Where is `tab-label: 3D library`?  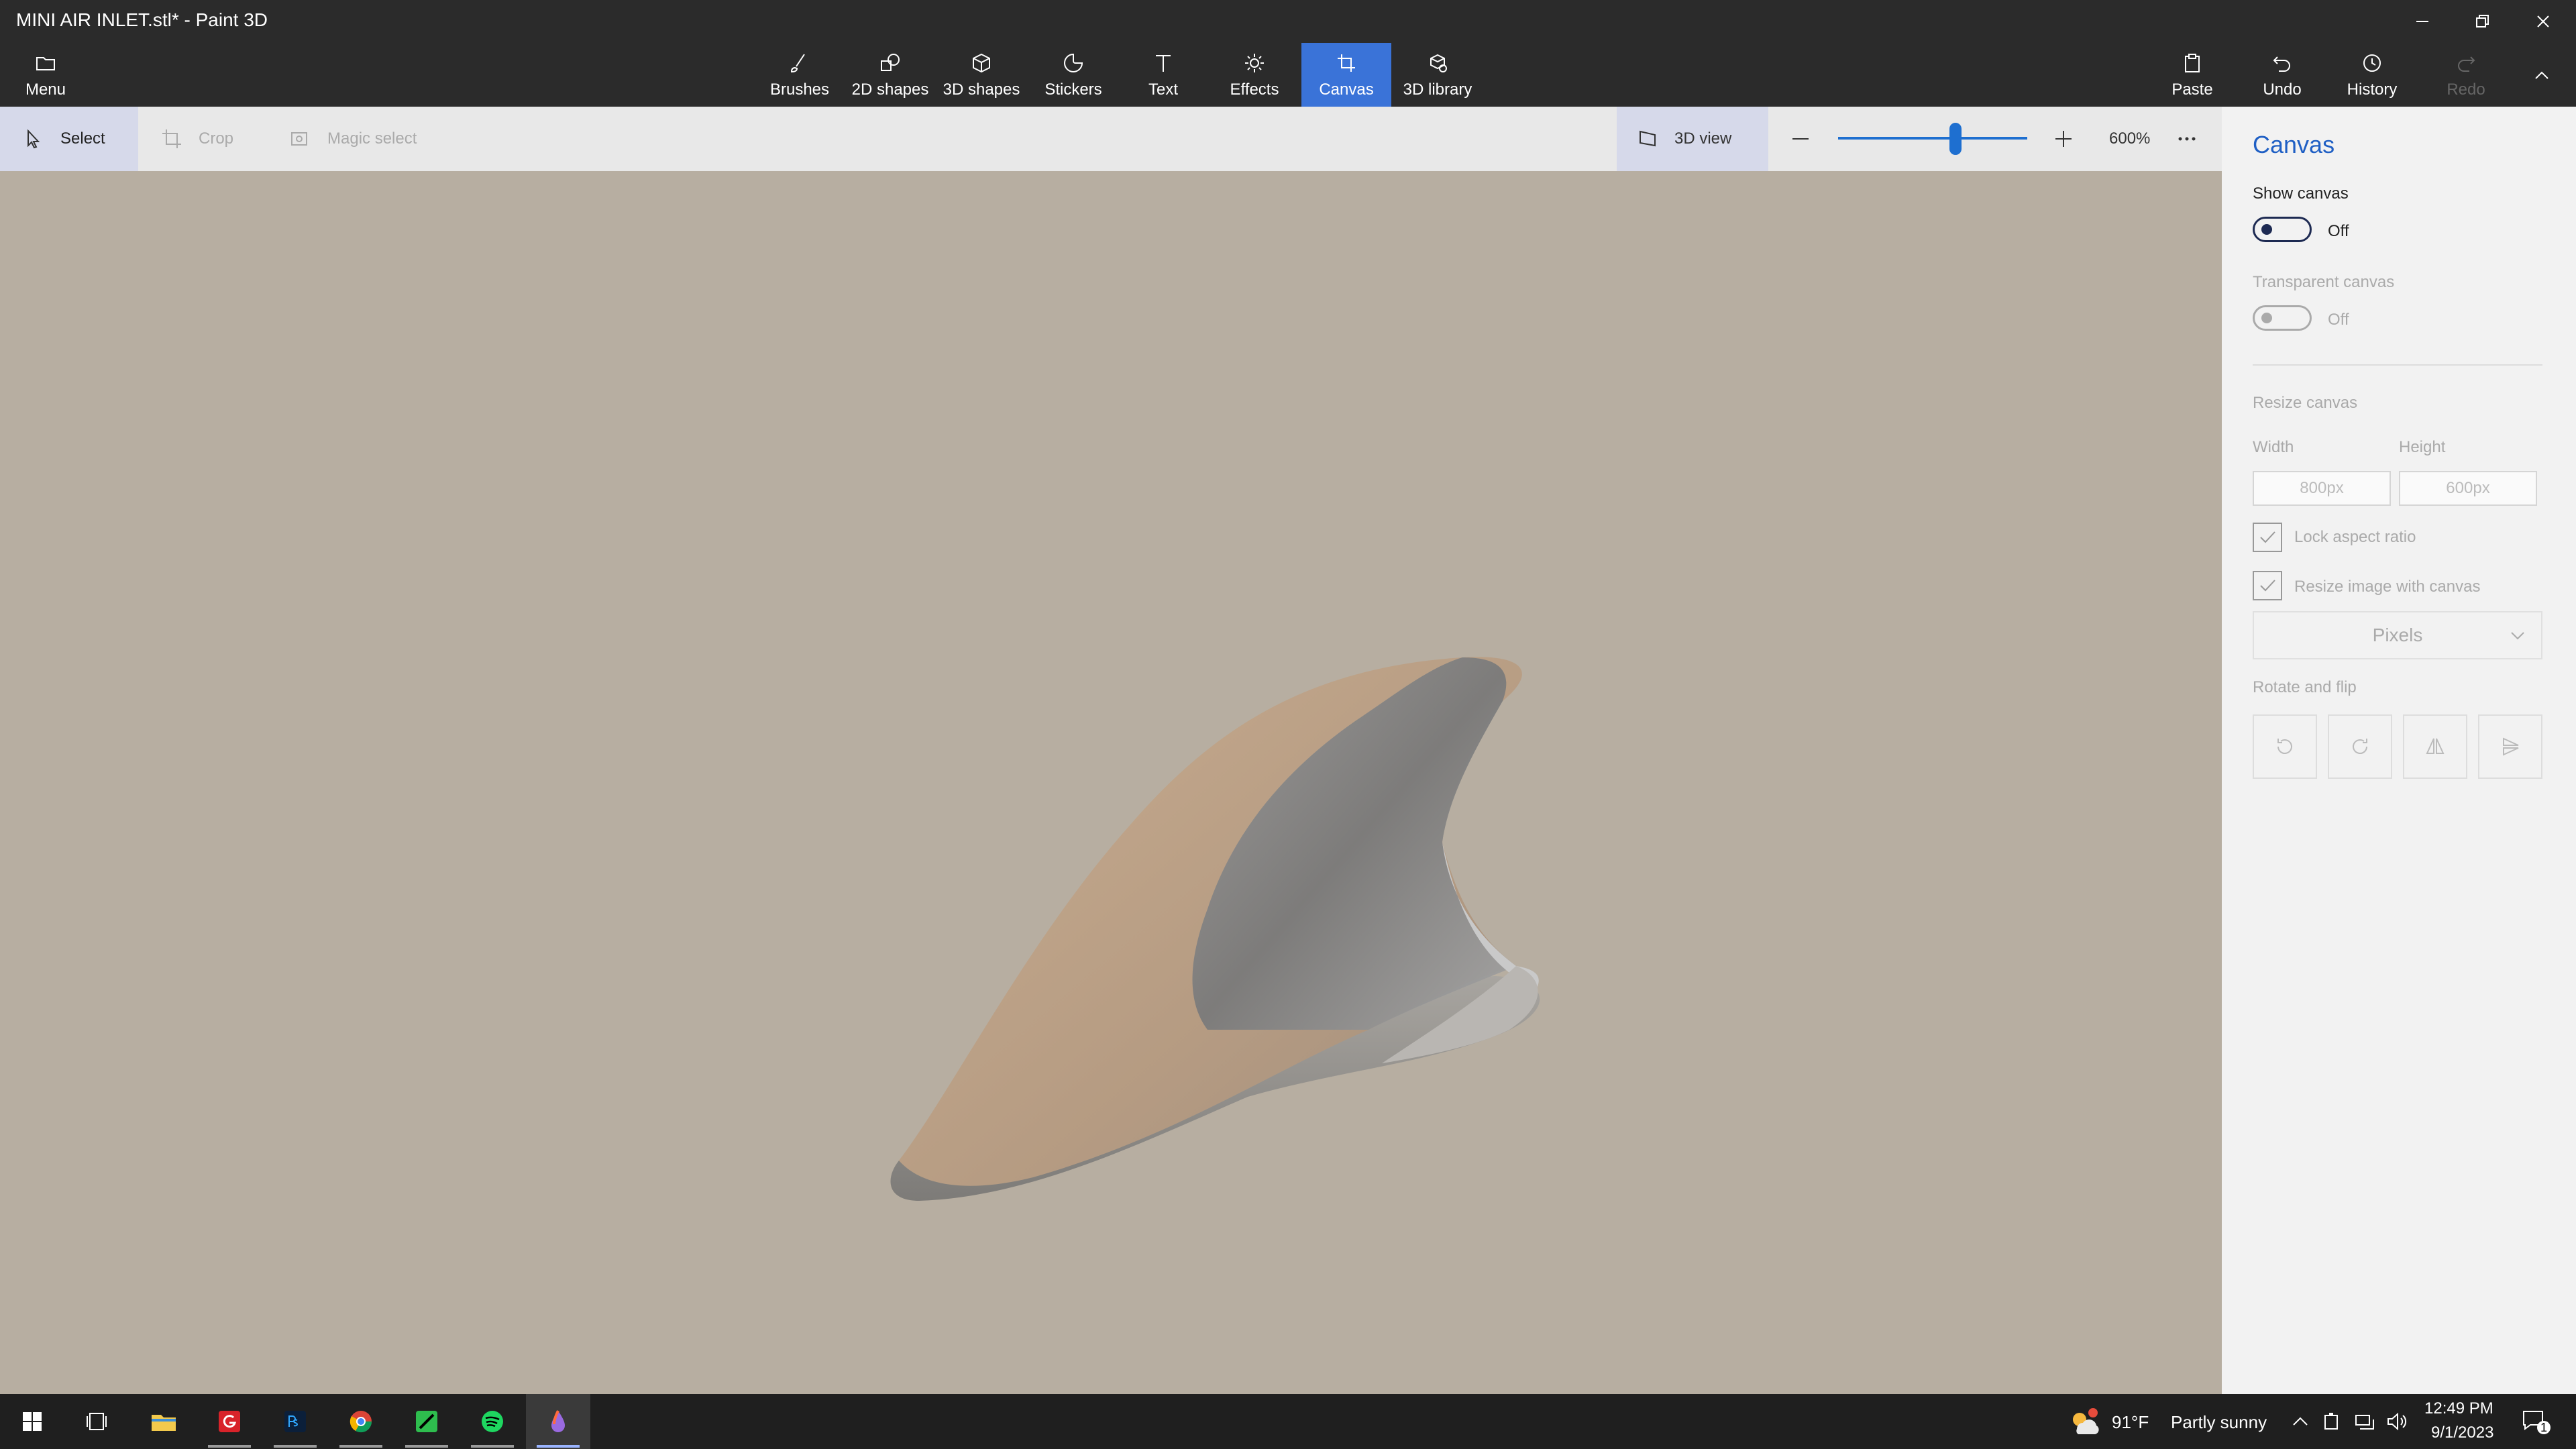
tab-label: 3D library is located at coordinates (1437, 89).